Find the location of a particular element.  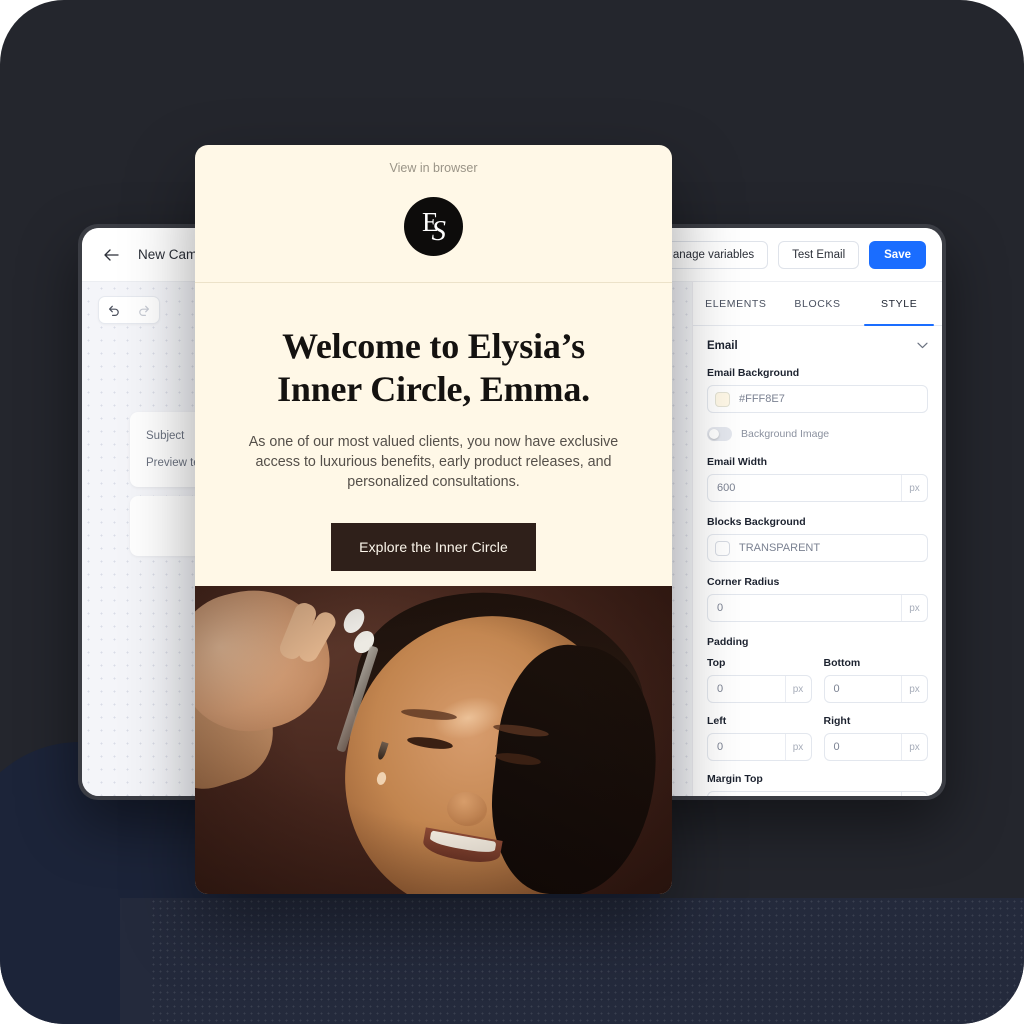

email-section-header: Email is located at coordinates (817, 346).